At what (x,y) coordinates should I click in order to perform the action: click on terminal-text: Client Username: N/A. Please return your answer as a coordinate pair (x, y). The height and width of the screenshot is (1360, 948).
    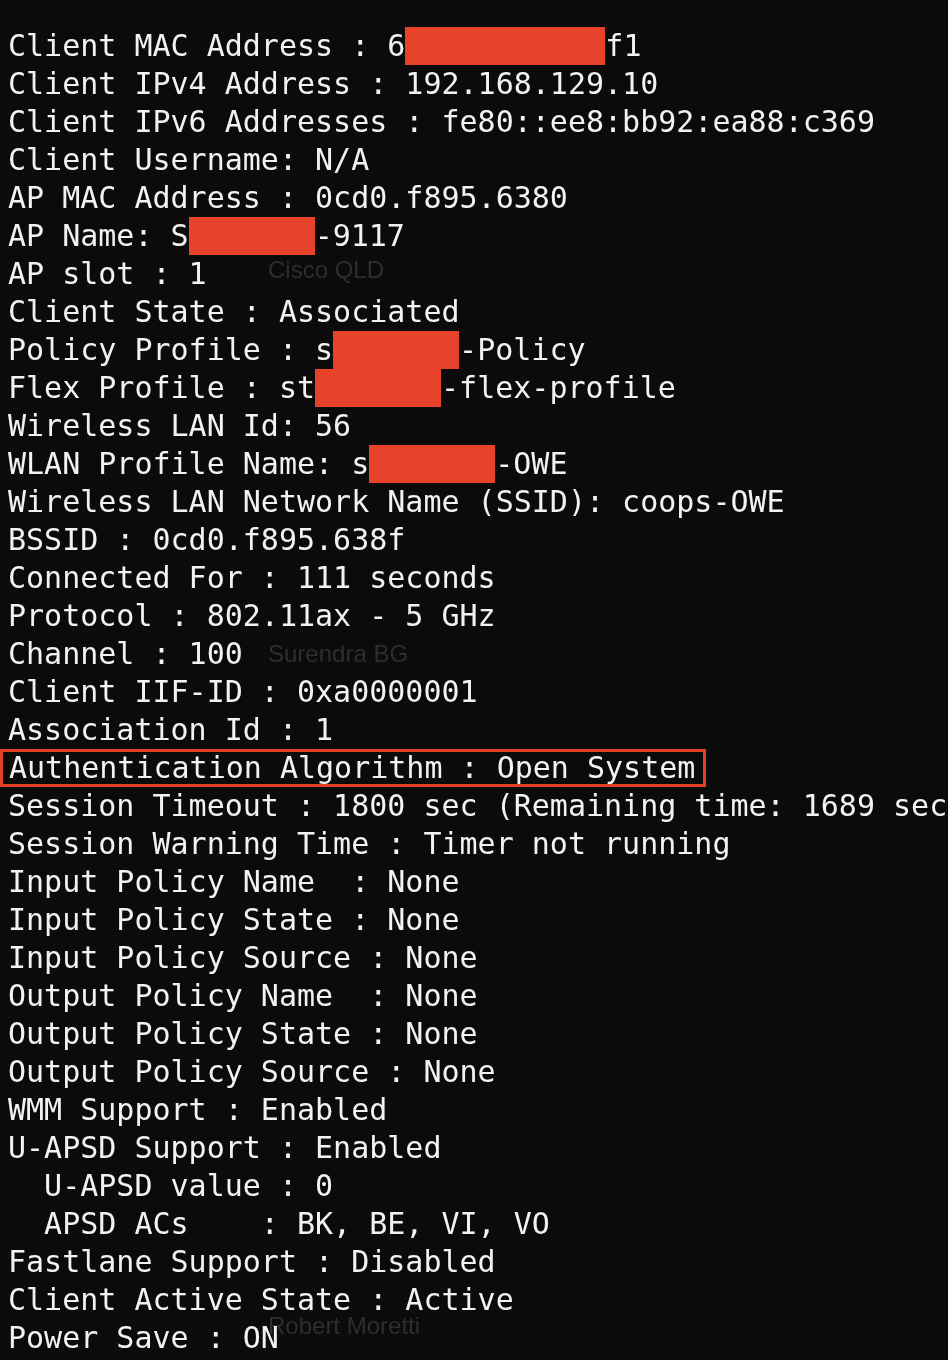
    Looking at the image, I should click on (189, 160).